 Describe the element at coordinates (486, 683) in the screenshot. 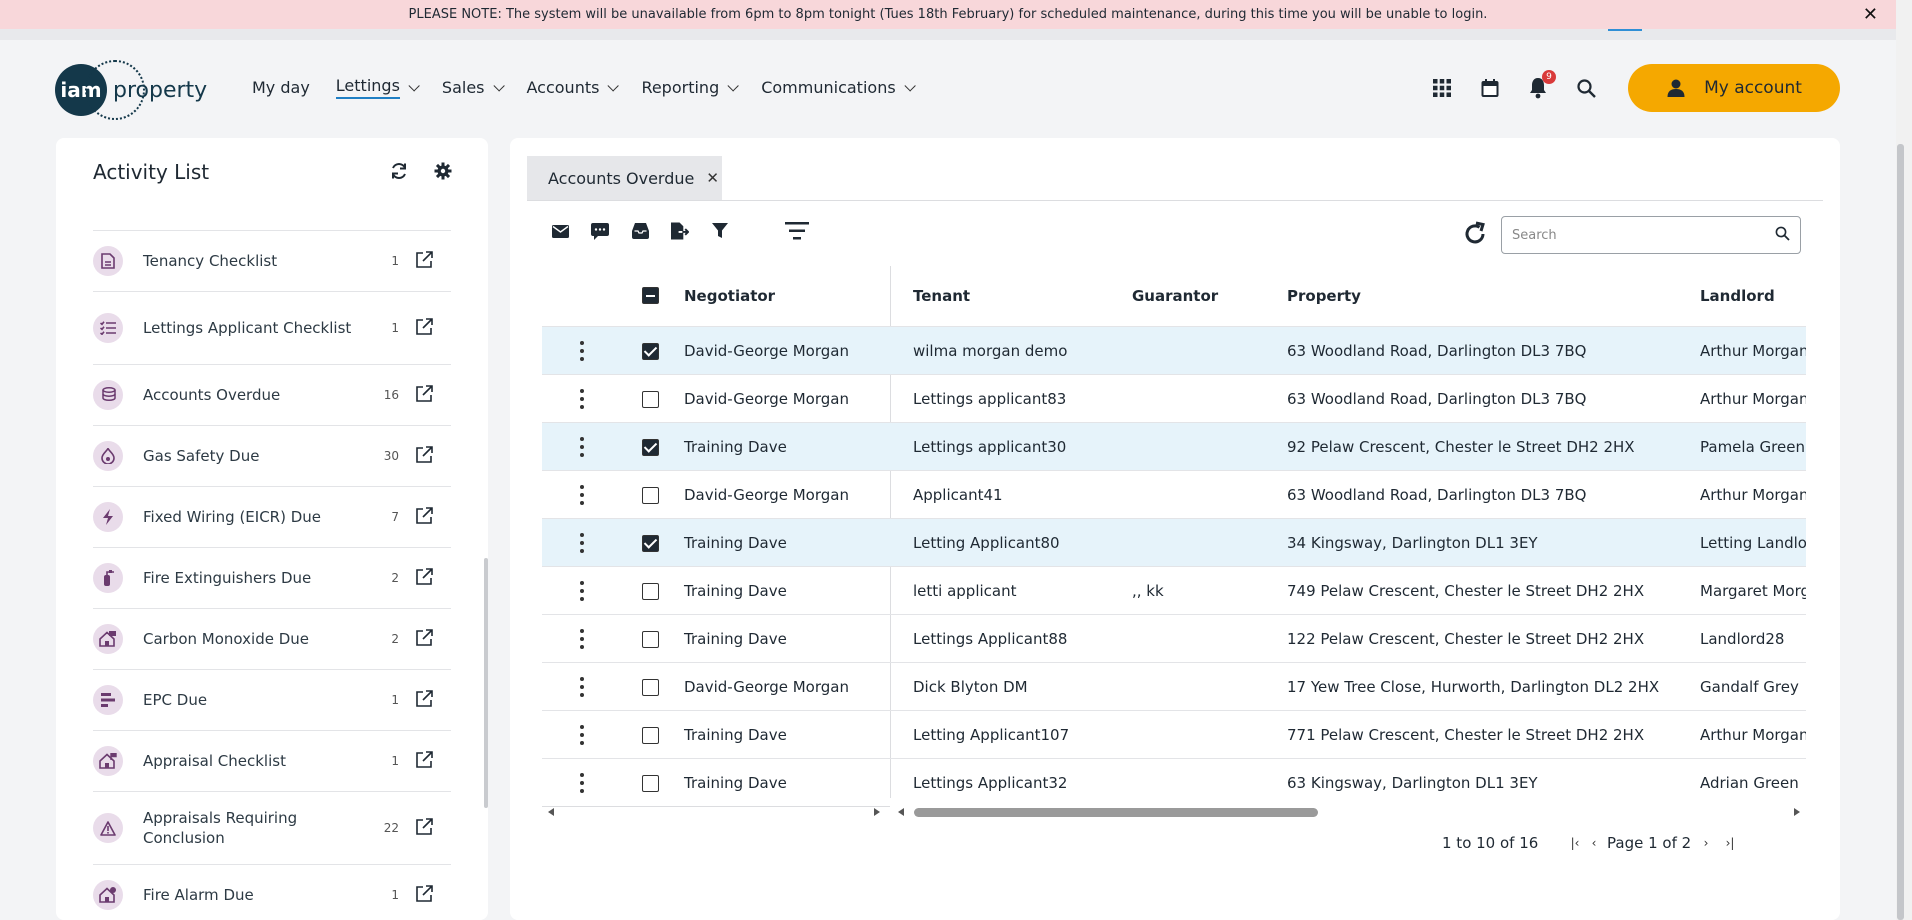

I see `activity-list-scrollbar` at that location.